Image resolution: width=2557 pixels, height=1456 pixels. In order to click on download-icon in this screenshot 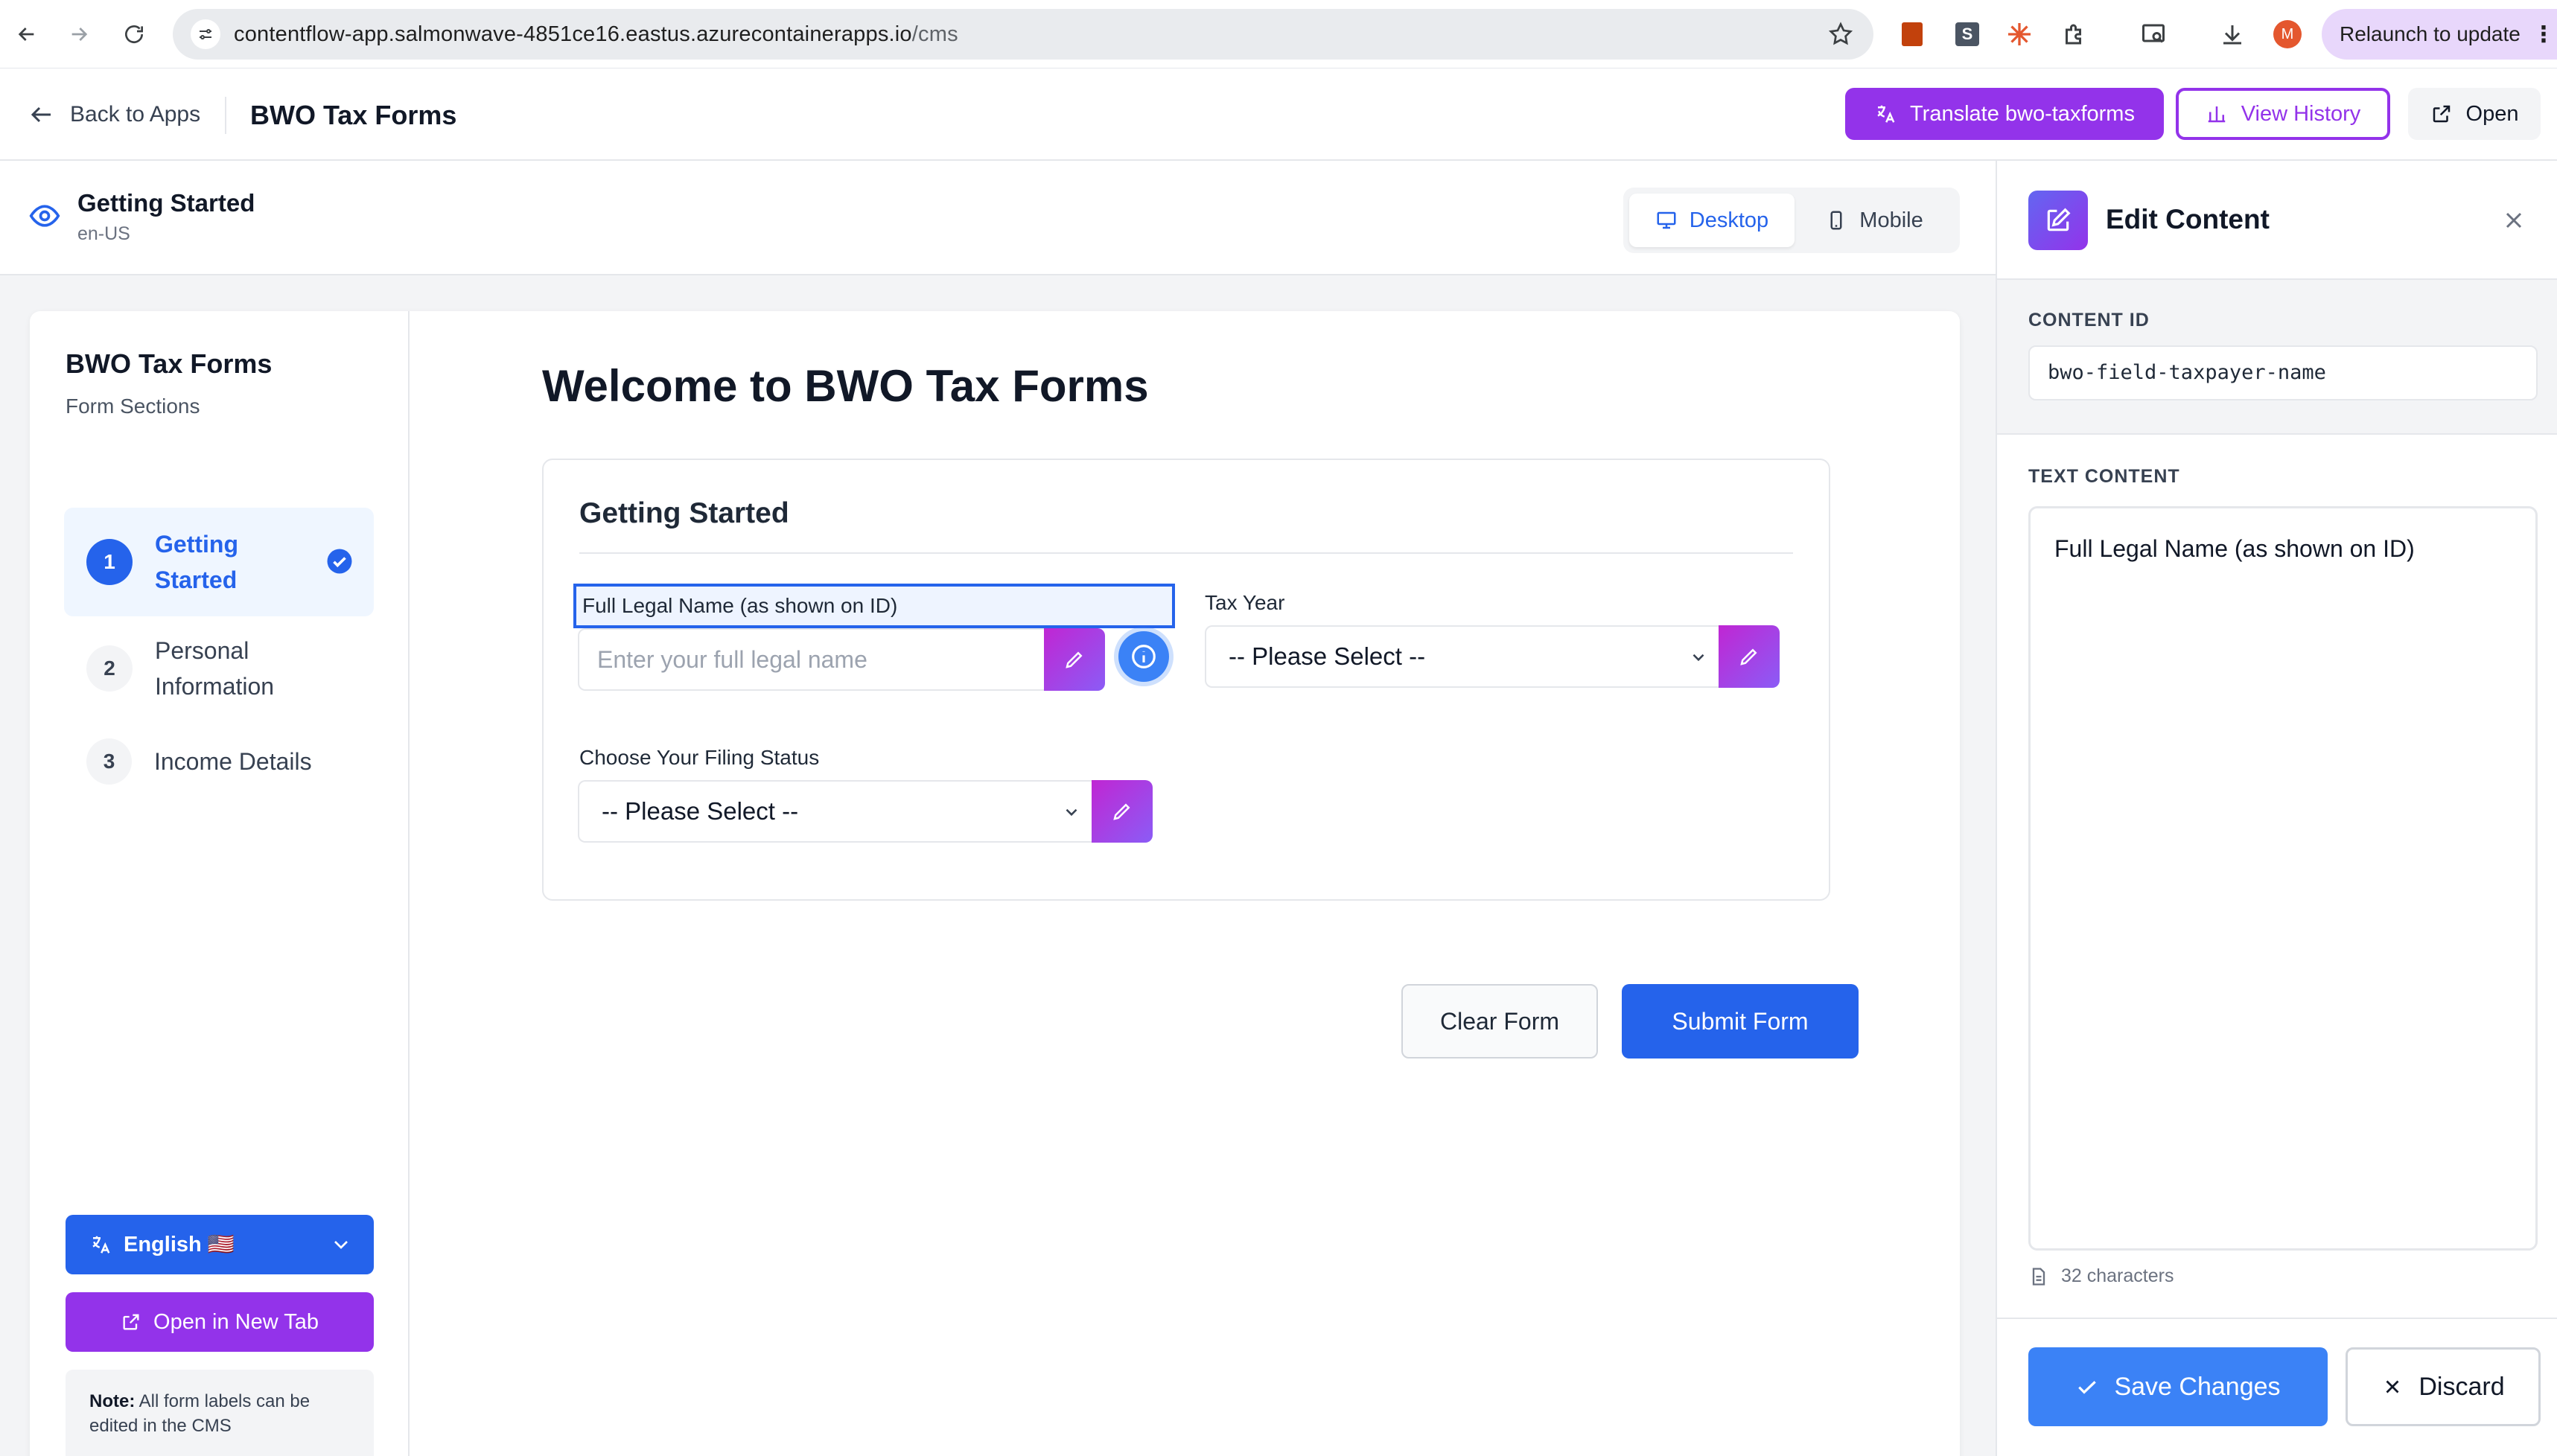, I will do `click(2232, 34)`.